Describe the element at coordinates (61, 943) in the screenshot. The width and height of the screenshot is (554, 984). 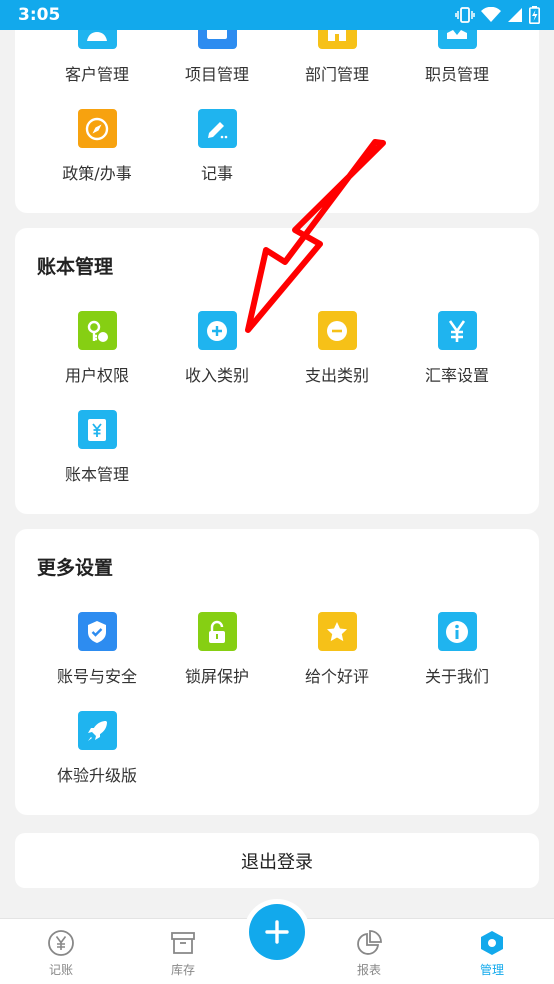
I see `yen-circle-icon` at that location.